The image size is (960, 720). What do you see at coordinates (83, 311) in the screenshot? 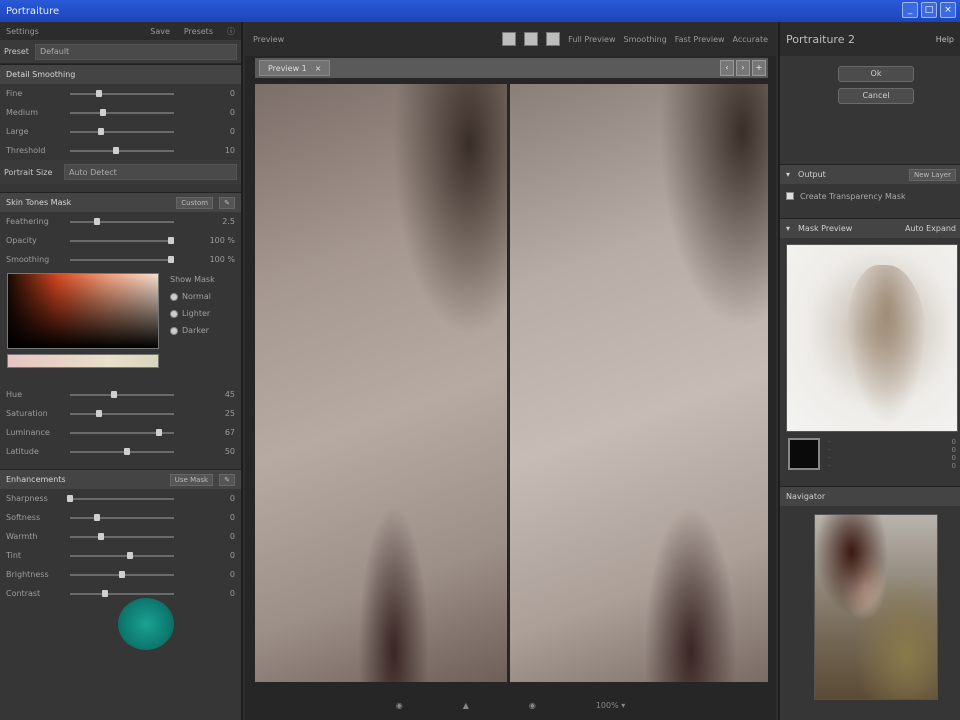
I see `skin-tone-gradient` at bounding box center [83, 311].